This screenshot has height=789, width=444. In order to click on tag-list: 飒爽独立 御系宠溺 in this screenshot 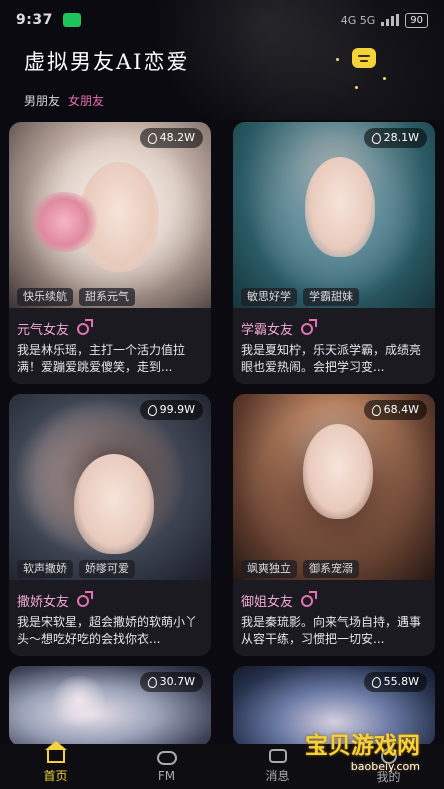, I will do `click(300, 569)`.